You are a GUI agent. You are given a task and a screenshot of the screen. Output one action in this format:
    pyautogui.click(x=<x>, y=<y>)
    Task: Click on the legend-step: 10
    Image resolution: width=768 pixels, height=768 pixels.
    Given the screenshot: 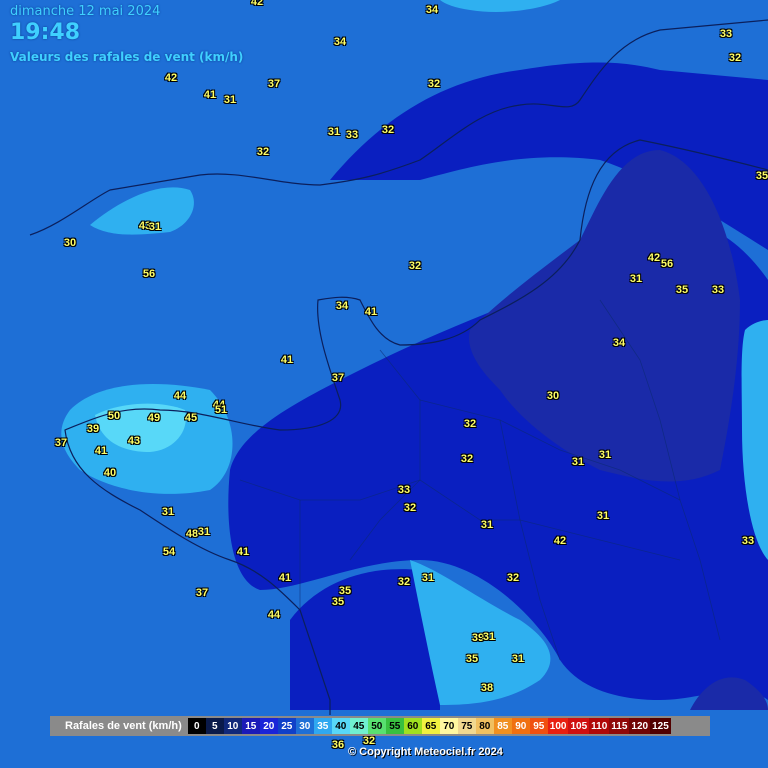 What is the action you would take?
    pyautogui.click(x=232, y=726)
    